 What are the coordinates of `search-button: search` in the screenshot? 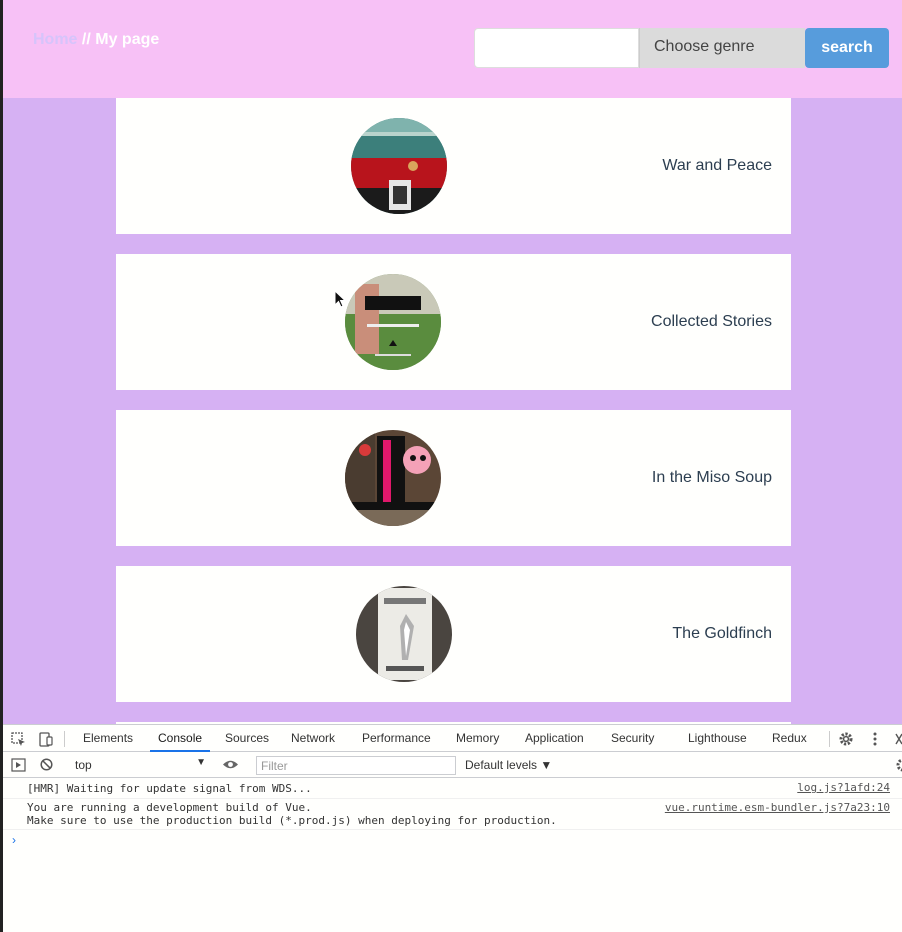 It's located at (847, 48).